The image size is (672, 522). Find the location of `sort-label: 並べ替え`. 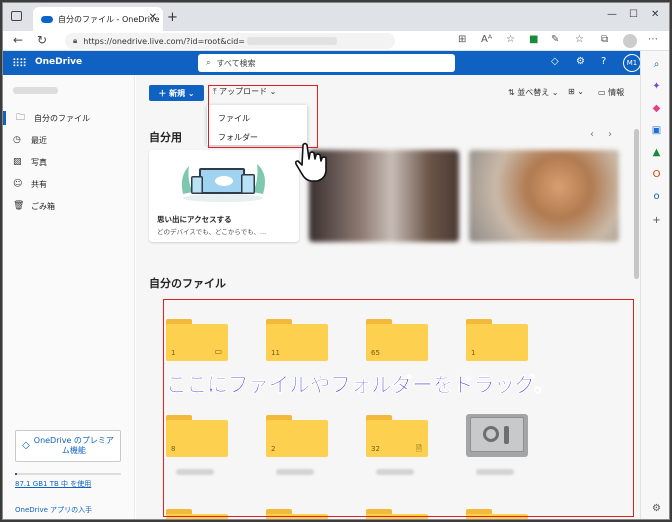

sort-label: 並べ替え is located at coordinates (533, 92).